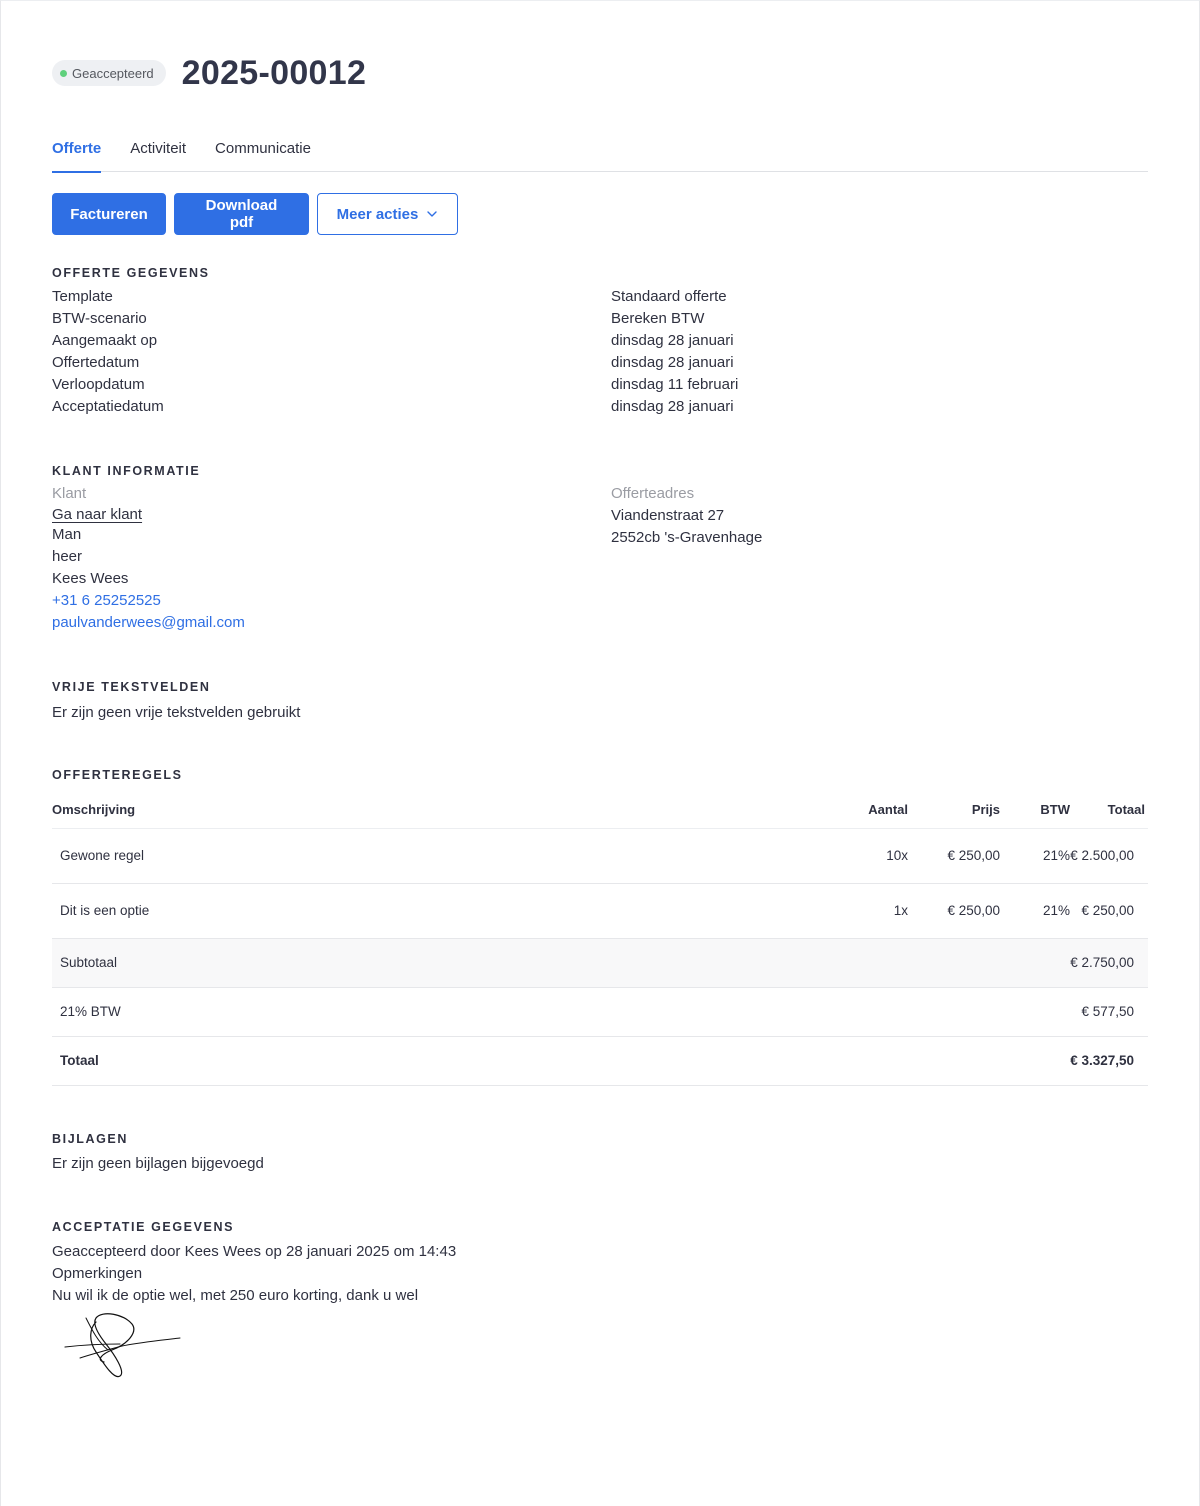  What do you see at coordinates (98, 384) in the screenshot?
I see `detail-label: Verloopdatum` at bounding box center [98, 384].